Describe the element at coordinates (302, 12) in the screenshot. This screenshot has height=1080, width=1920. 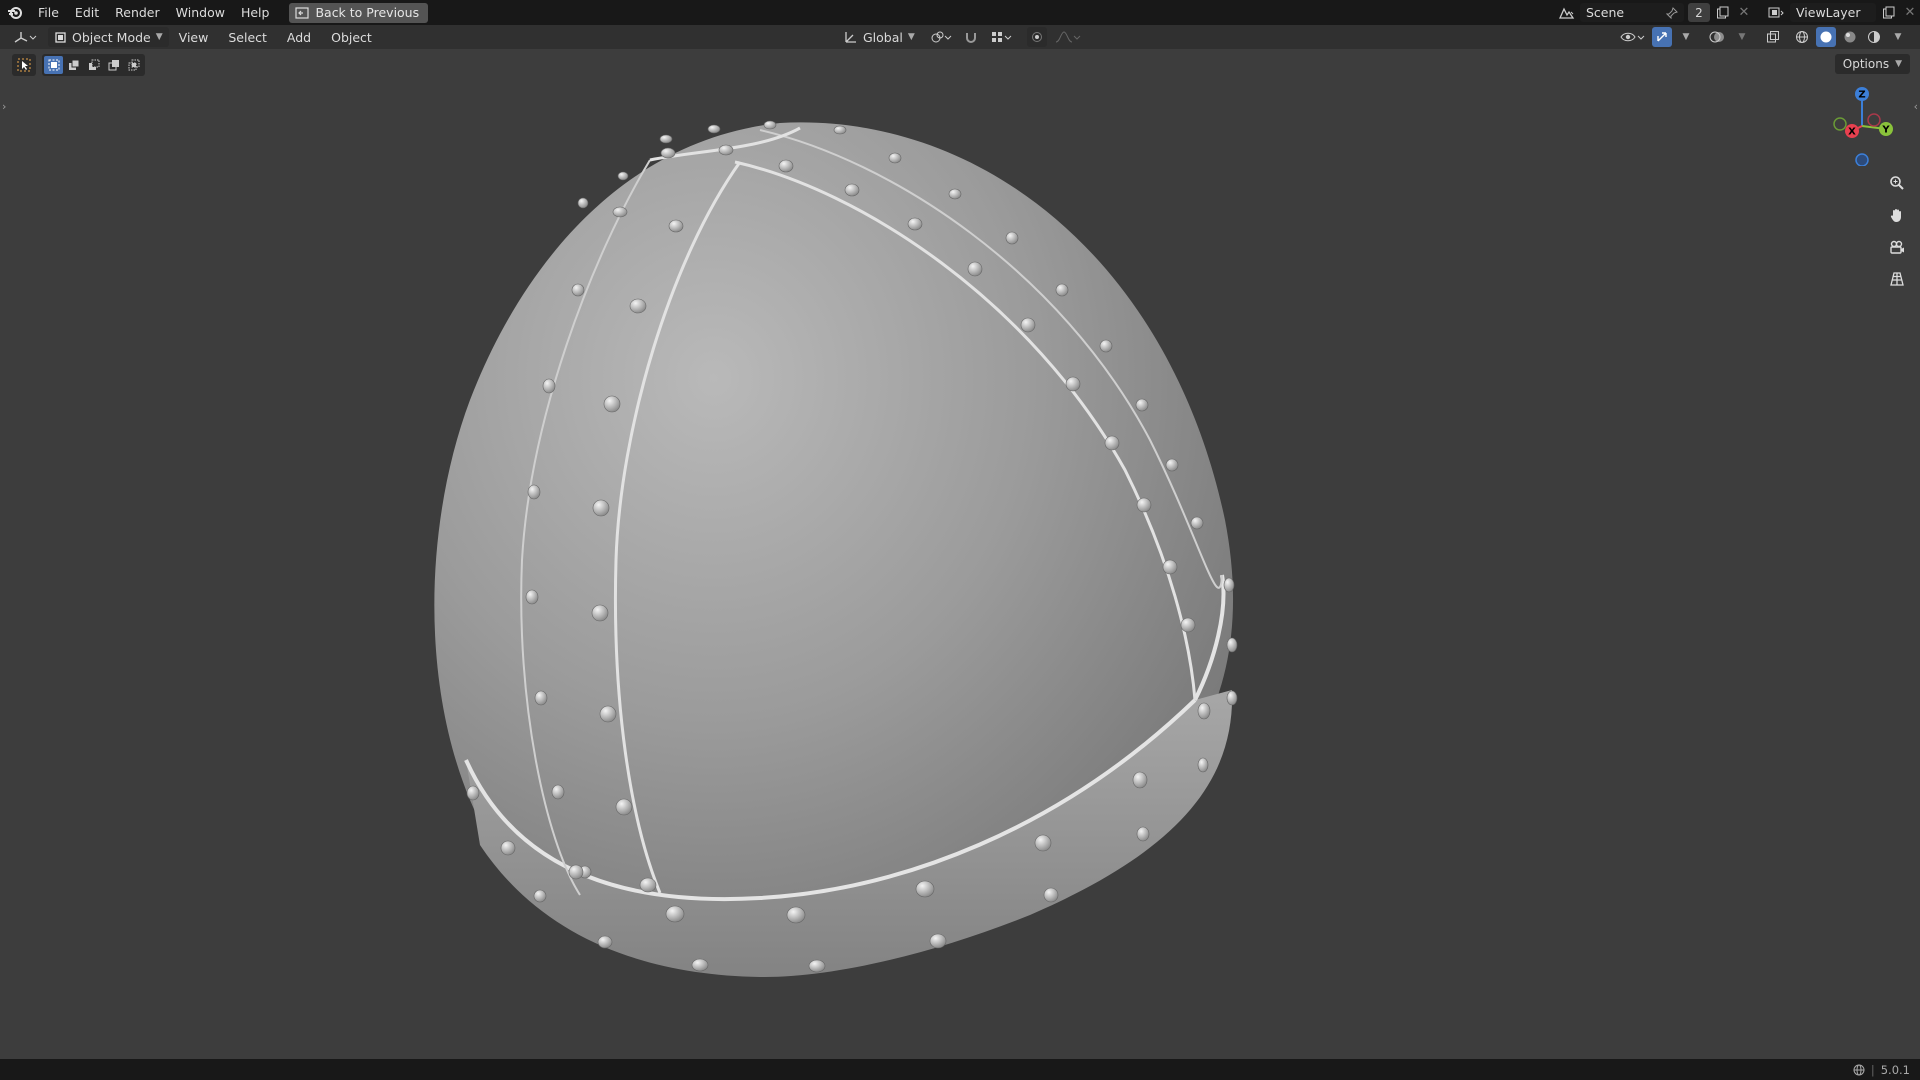
I see `back-screen-icon` at that location.